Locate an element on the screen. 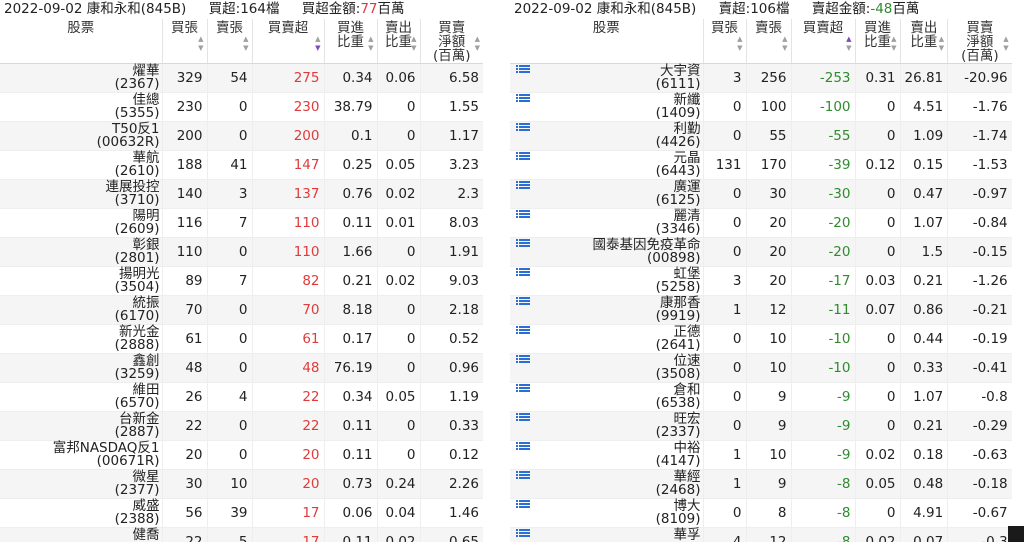  stock-cell: 利勤 (4426) is located at coordinates (606, 136).